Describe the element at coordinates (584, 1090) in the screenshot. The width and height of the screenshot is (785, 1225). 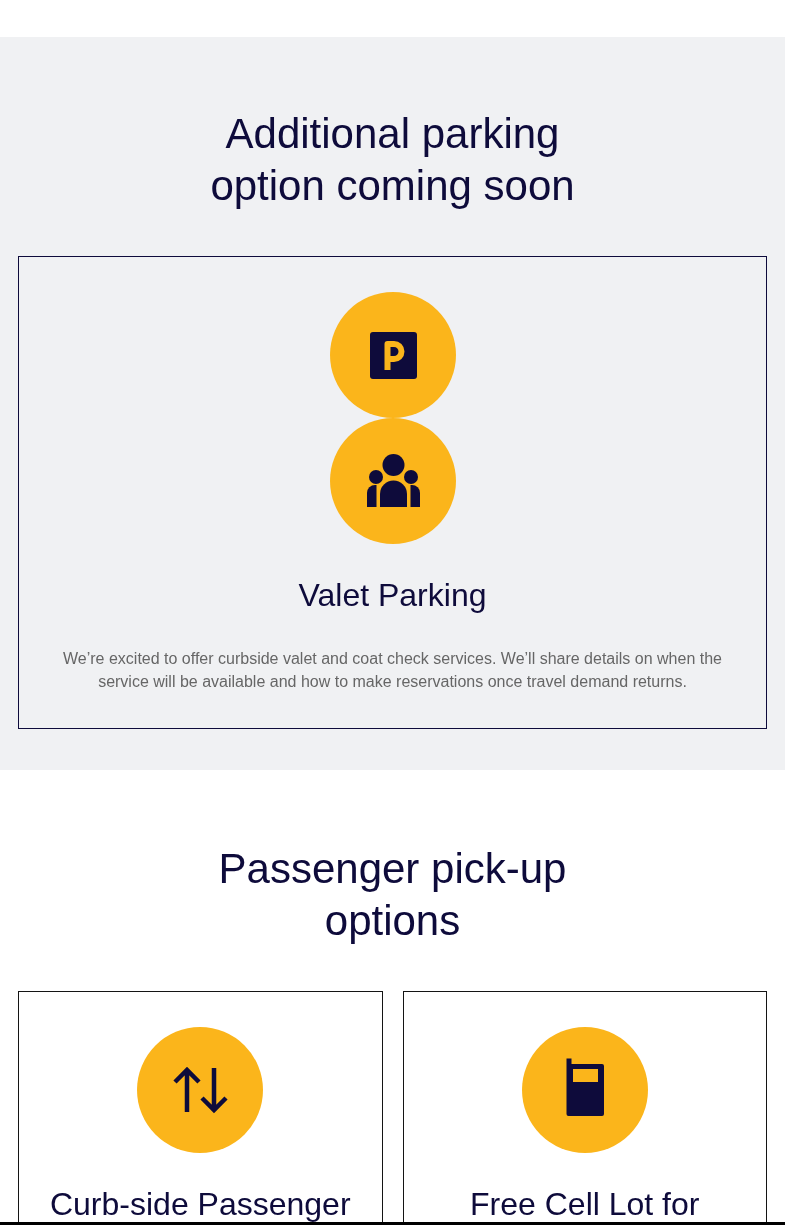
I see `mobile-phone-icon` at that location.